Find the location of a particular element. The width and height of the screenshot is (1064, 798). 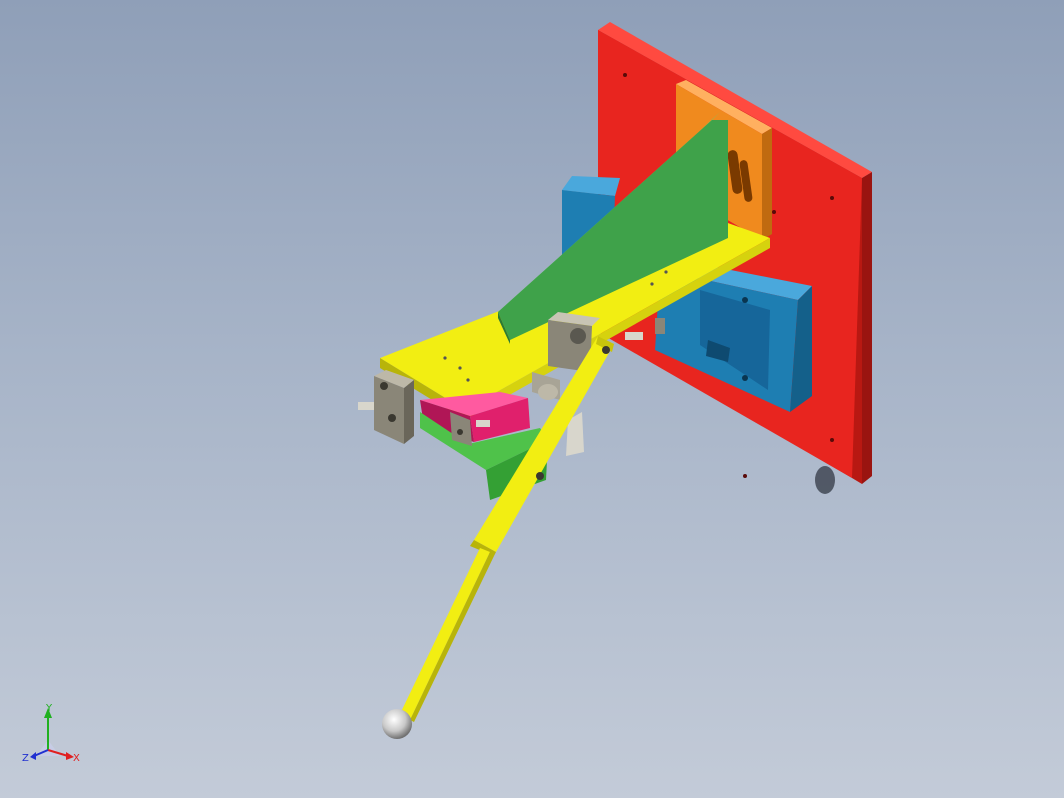

view-triad: Y X Z is located at coordinates (51, 733).